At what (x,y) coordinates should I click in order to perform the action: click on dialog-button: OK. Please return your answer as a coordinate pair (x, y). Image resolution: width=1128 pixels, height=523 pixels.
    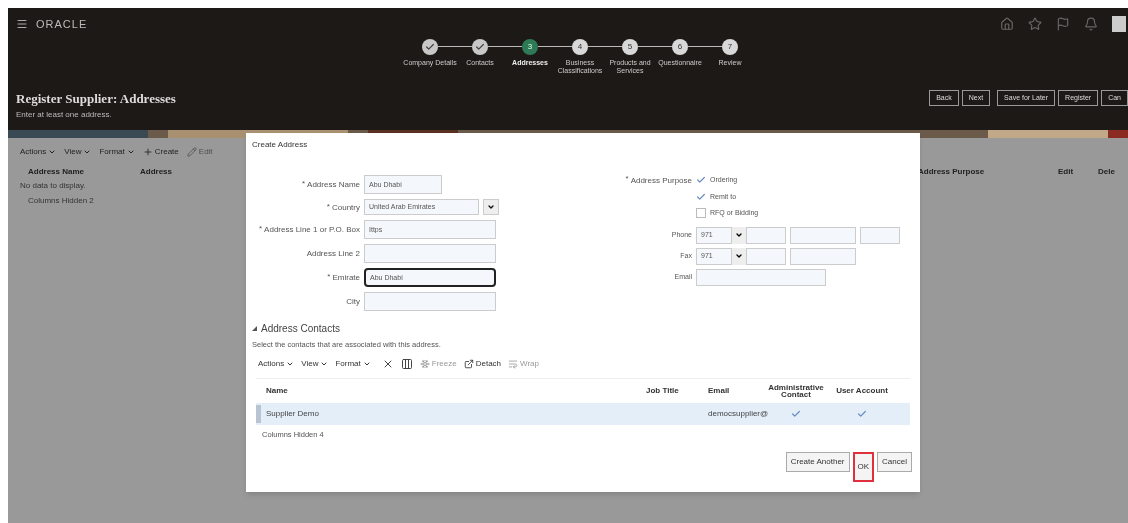
    Looking at the image, I should click on (863, 467).